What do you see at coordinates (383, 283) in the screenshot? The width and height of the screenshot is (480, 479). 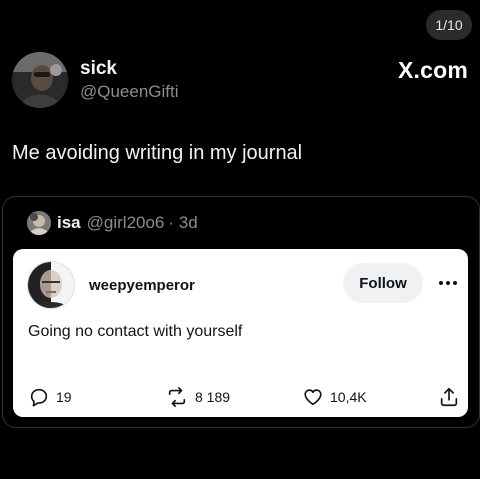 I see `follow-button: Follow` at bounding box center [383, 283].